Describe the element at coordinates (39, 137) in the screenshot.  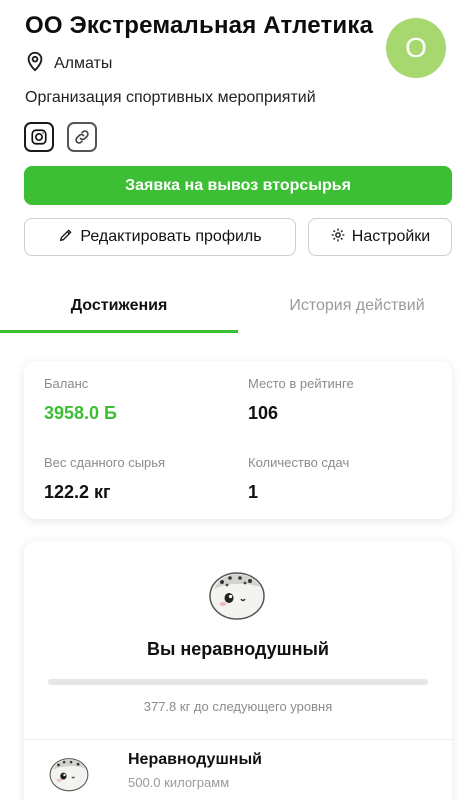
I see `instagram-icon` at that location.